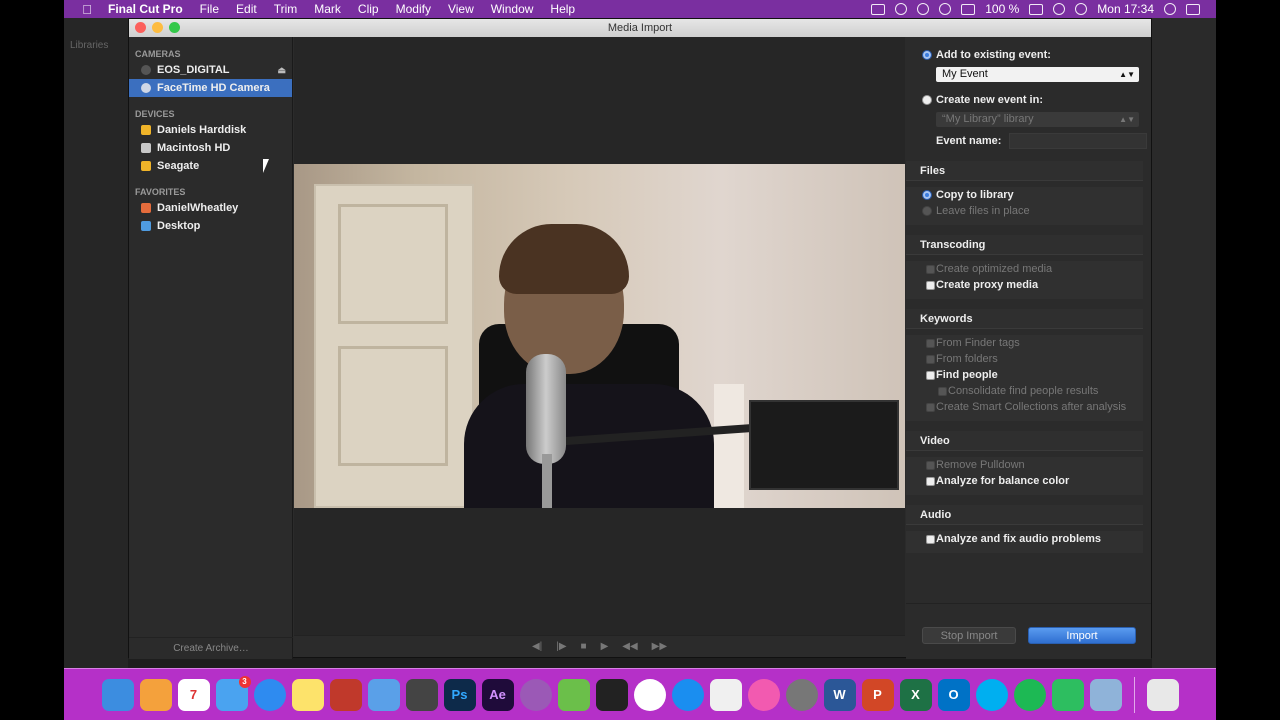 Image resolution: width=1280 pixels, height=720 pixels. I want to click on app-store-icon, so click(687, 694).